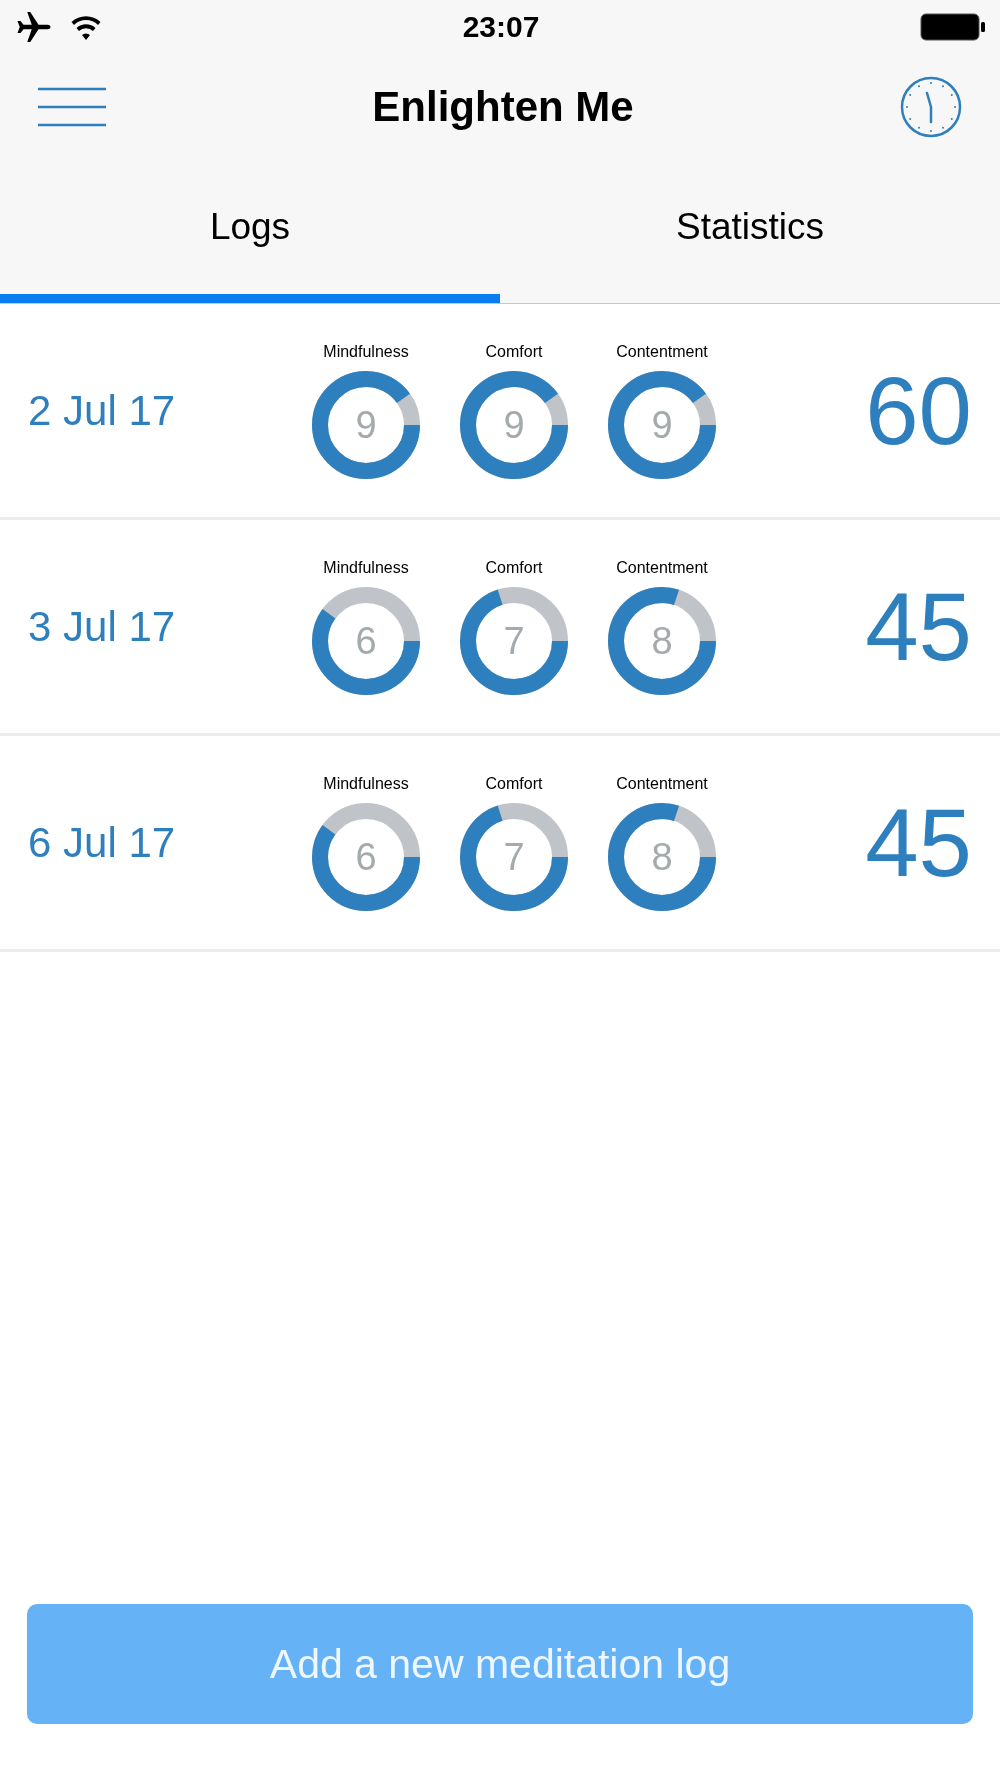 Image resolution: width=1000 pixels, height=1778 pixels. I want to click on log-row: 6 Jul 17 Mindfulness 6 Comfort 7 Contentment 8 45, so click(500, 844).